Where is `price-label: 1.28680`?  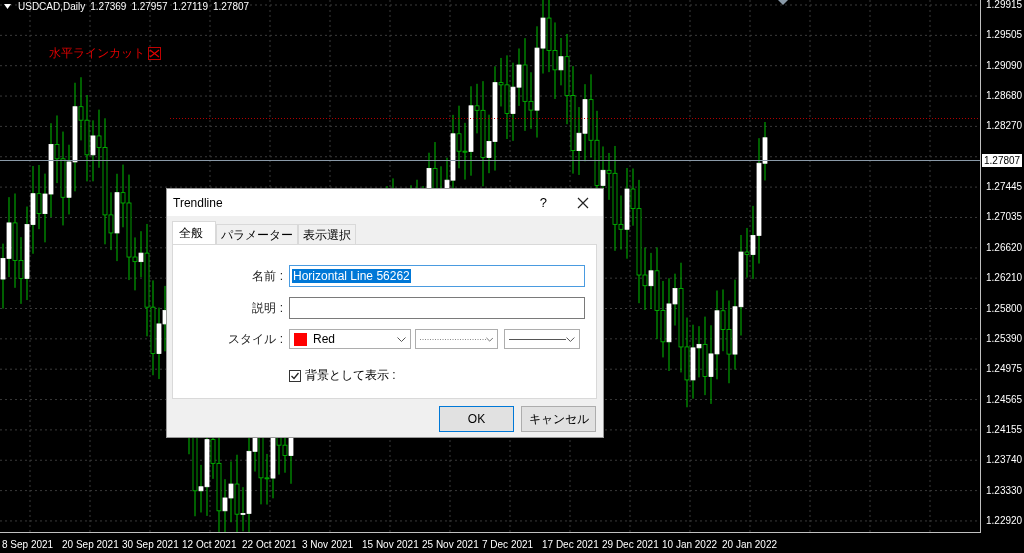
price-label: 1.28680 is located at coordinates (1004, 96).